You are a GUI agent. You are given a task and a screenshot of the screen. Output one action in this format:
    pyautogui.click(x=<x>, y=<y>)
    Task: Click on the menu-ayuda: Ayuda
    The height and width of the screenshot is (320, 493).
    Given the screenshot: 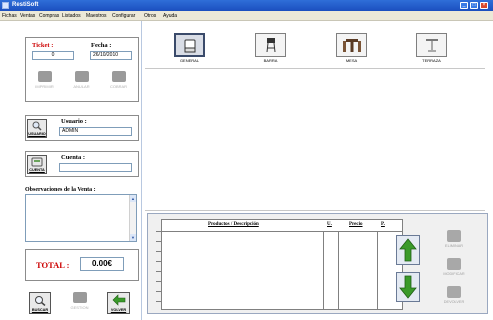 What is the action you would take?
    pyautogui.click(x=170, y=16)
    